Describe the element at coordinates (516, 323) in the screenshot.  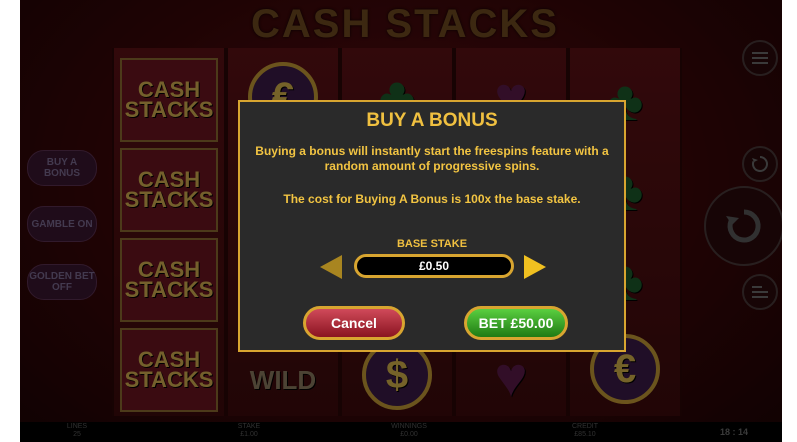
I see `bet-button: BET £50.00` at that location.